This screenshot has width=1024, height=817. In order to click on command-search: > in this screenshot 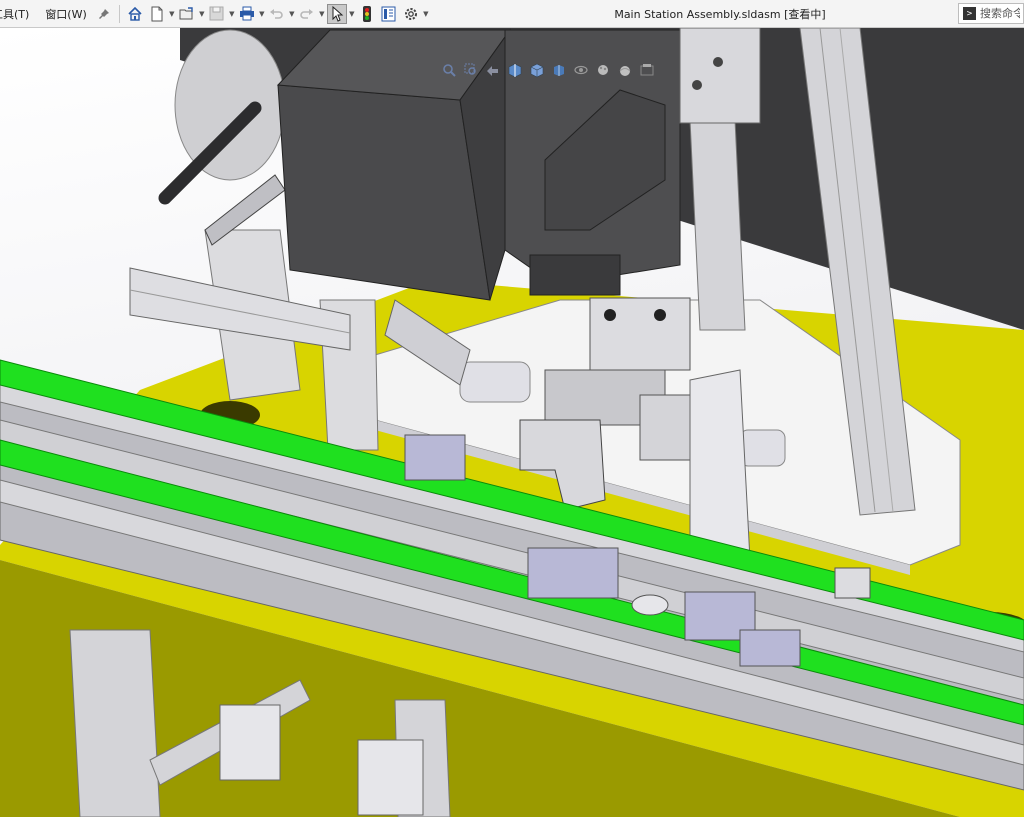, I will do `click(991, 13)`.